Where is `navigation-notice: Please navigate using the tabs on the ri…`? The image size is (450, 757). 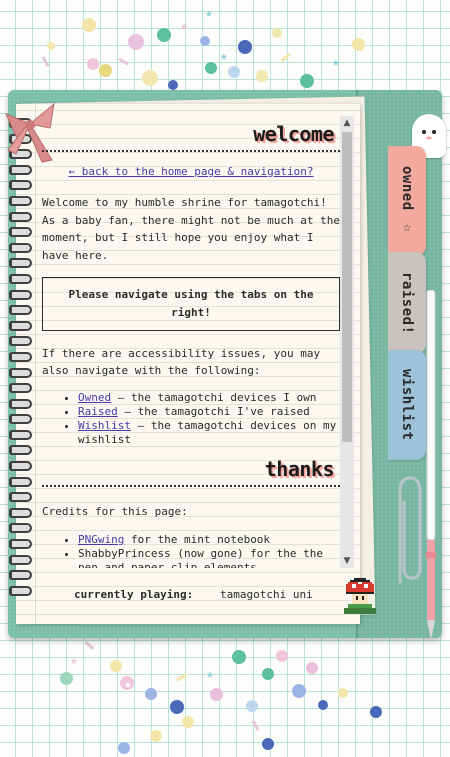
navigation-notice: Please navigate using the tabs on the ri… is located at coordinates (191, 304).